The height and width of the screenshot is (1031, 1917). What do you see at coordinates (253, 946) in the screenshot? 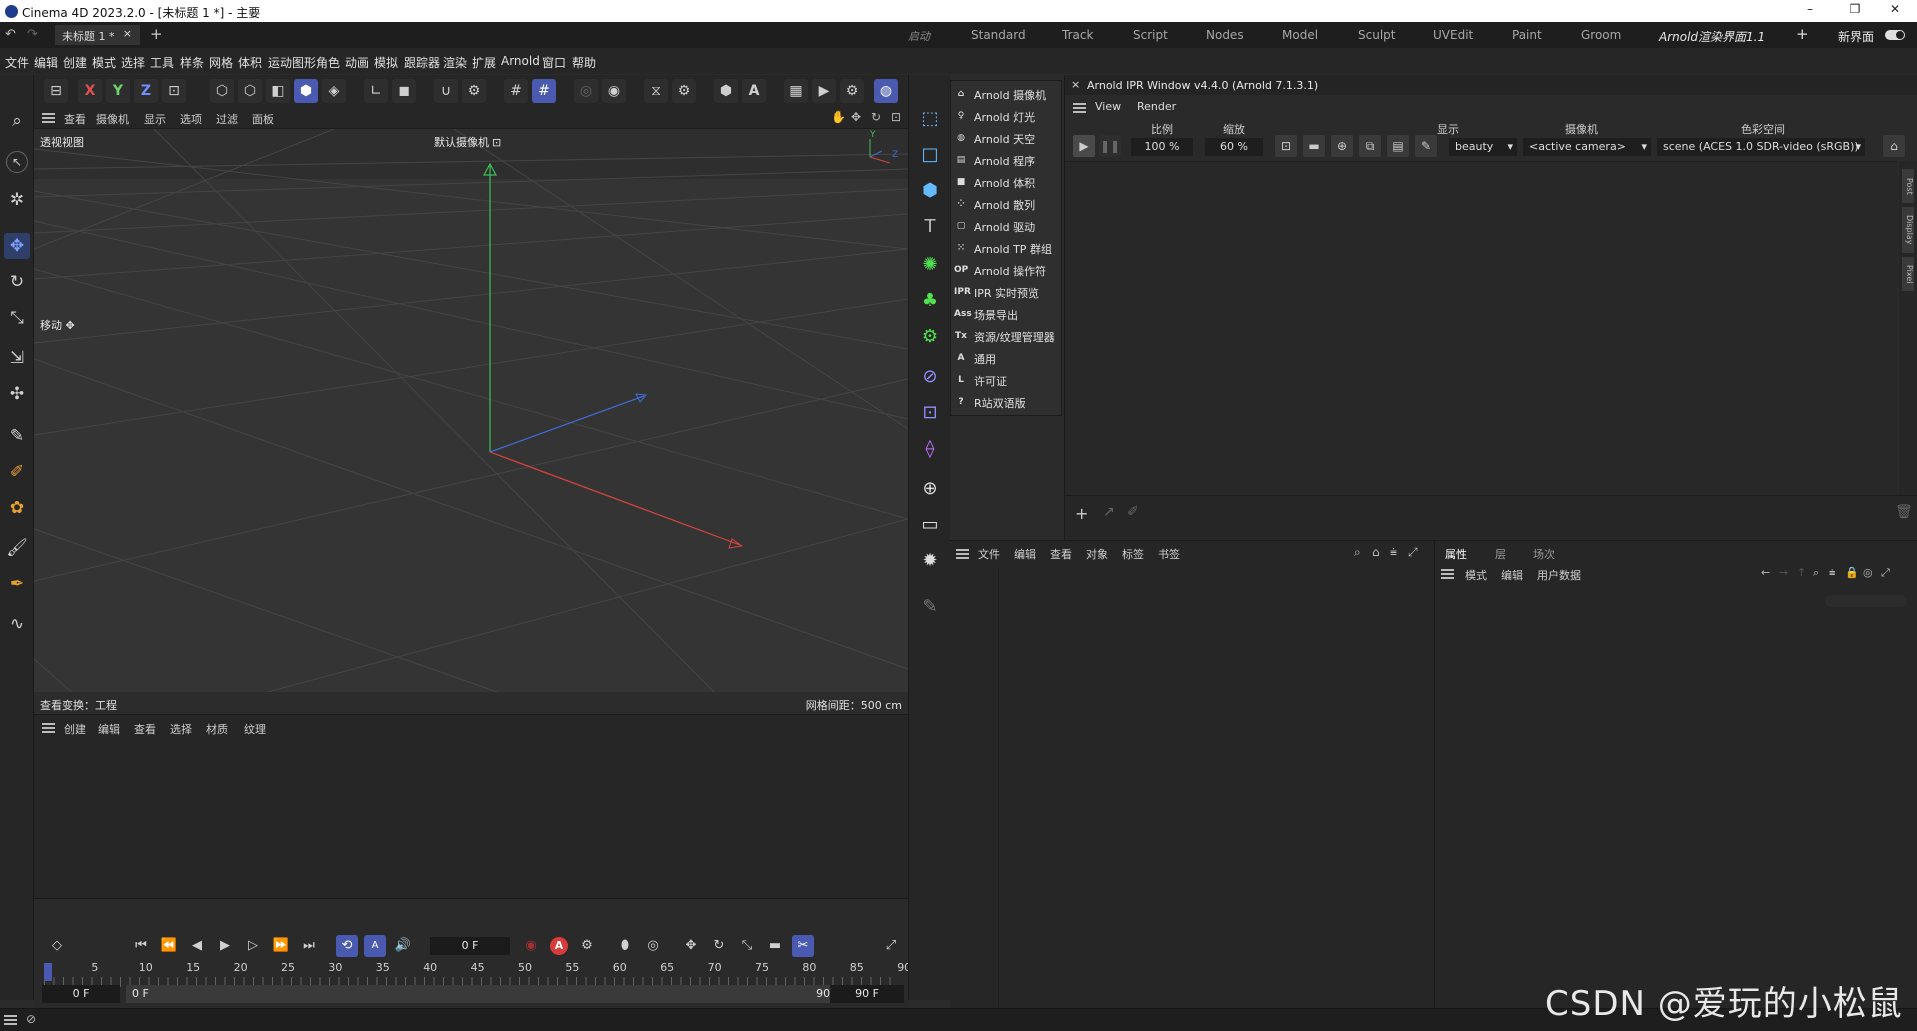
I see `next-frame-icon: ▷` at bounding box center [253, 946].